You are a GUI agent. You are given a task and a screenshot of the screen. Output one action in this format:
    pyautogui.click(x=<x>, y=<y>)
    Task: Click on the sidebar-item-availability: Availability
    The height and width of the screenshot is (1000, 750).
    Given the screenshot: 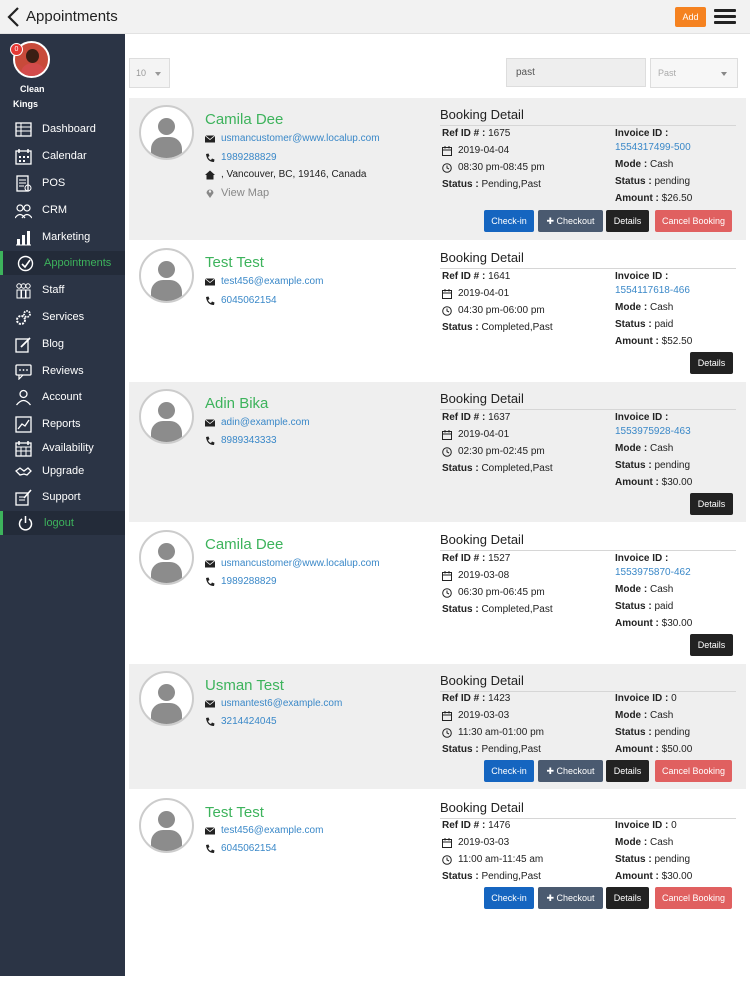 What is the action you would take?
    pyautogui.click(x=62, y=448)
    